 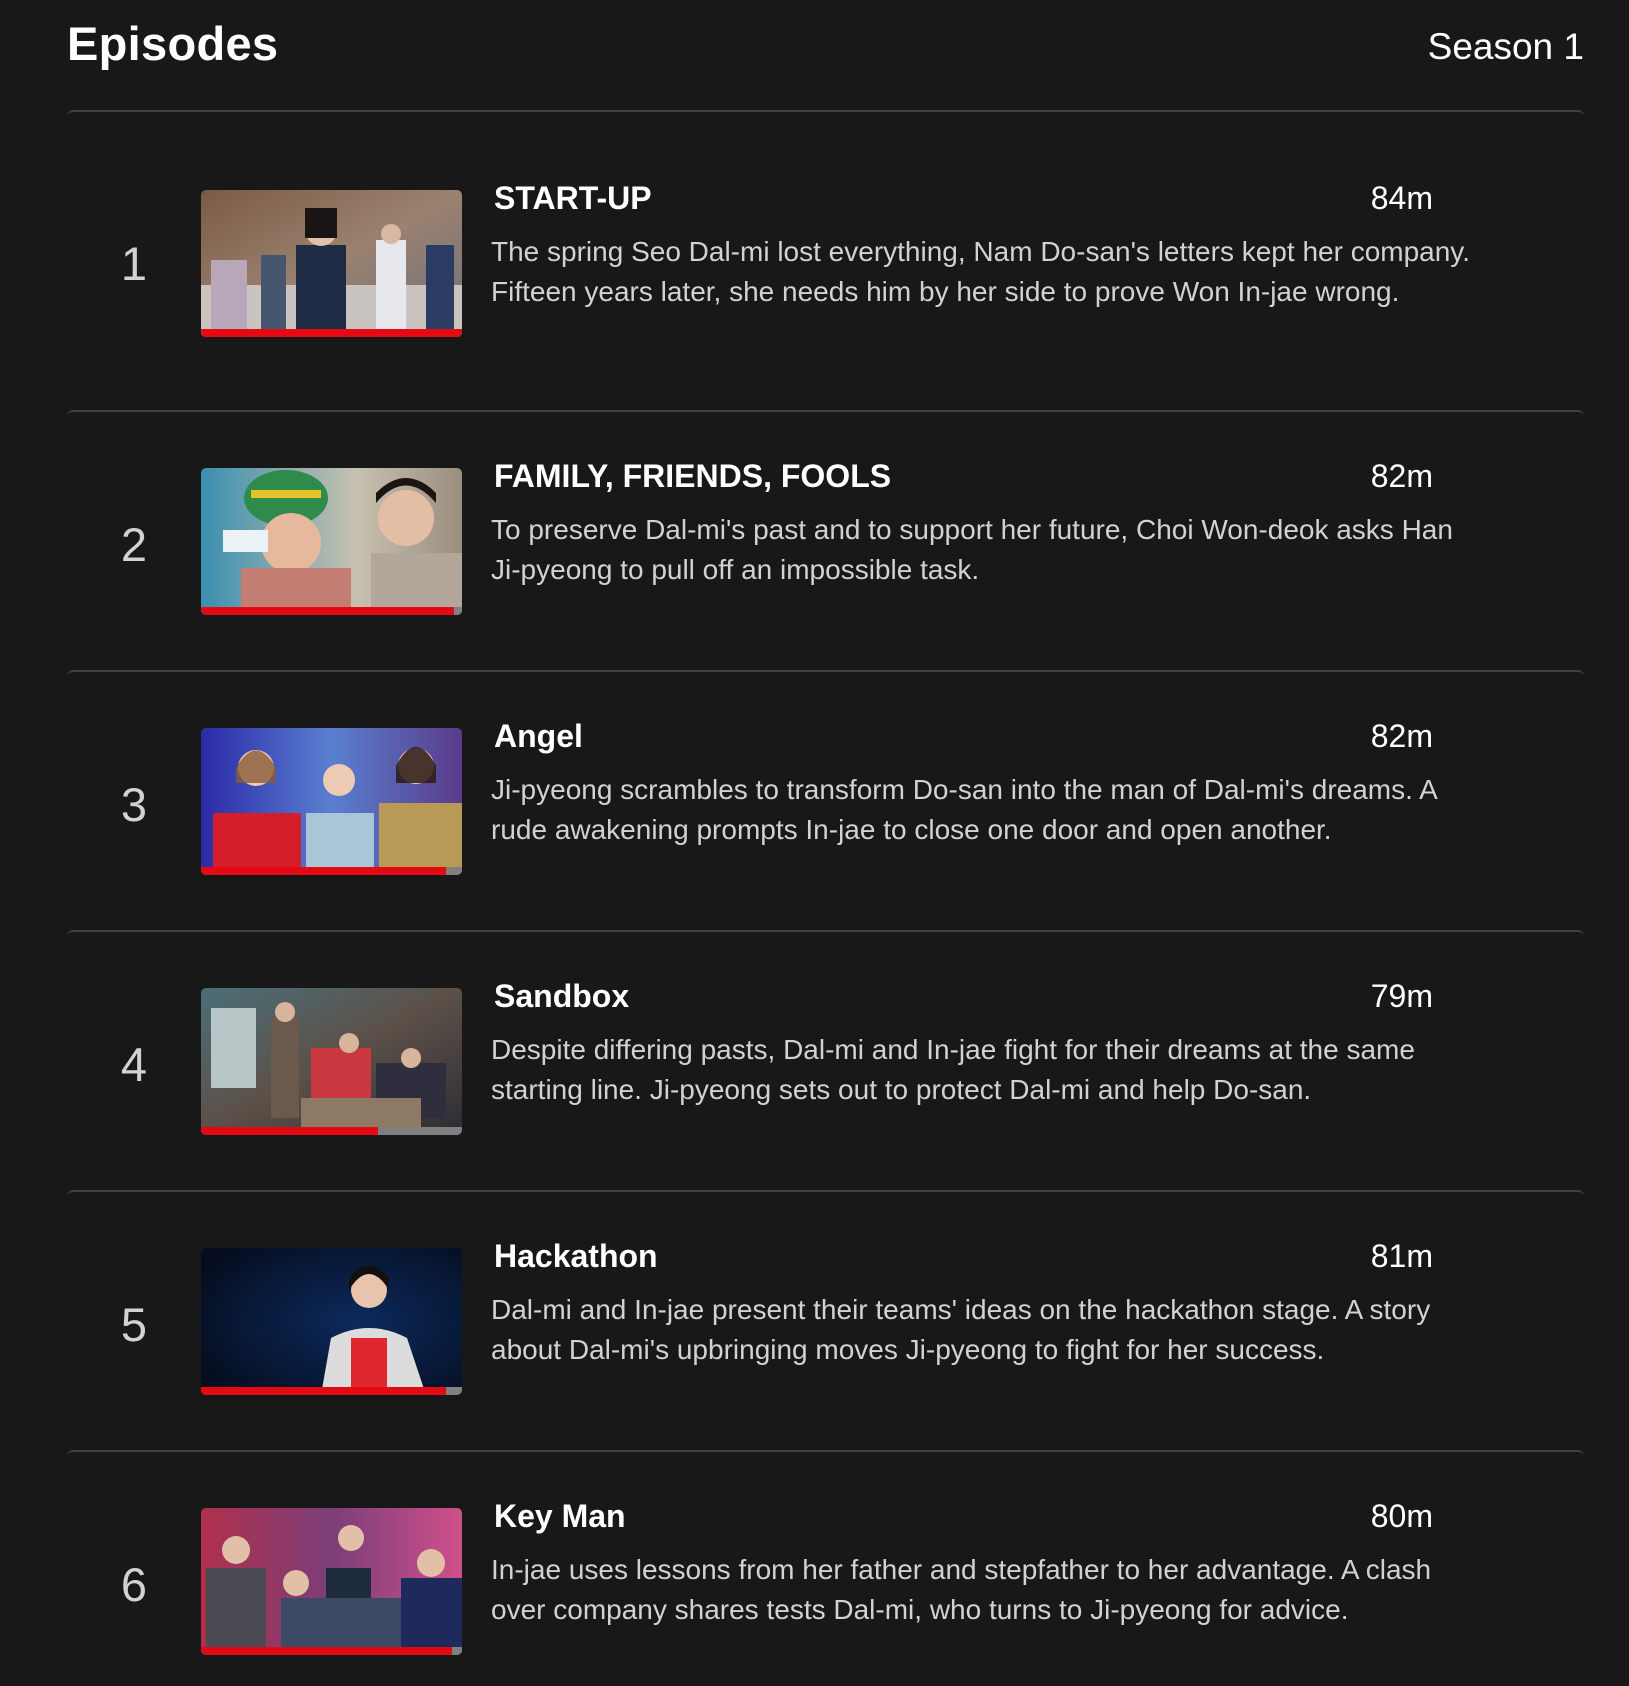 I want to click on episode-number: 6, so click(x=134, y=1584).